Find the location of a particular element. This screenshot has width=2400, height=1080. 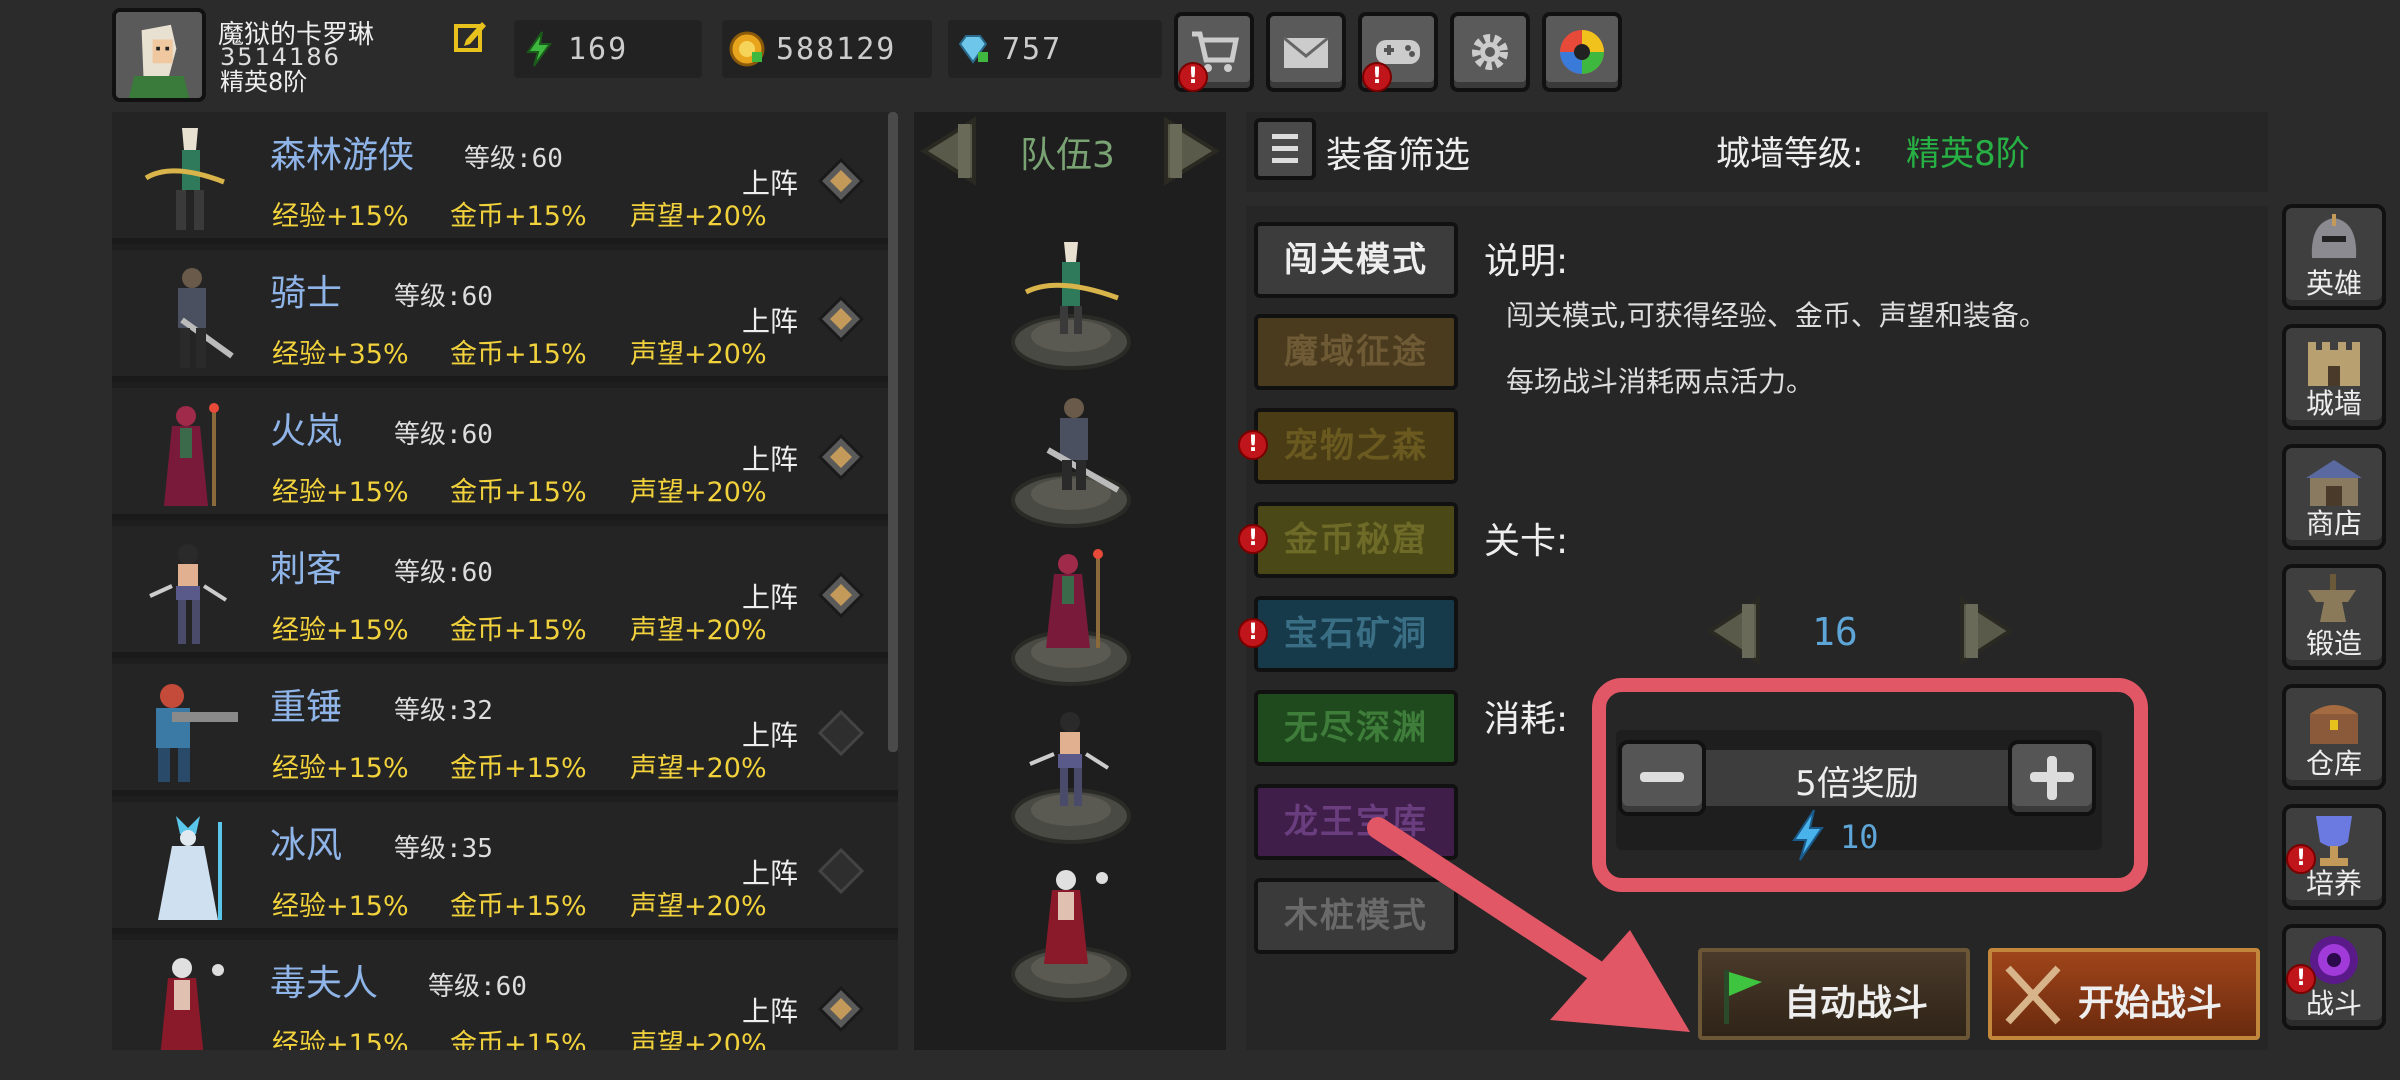

edit-name-icon is located at coordinates (470, 36).